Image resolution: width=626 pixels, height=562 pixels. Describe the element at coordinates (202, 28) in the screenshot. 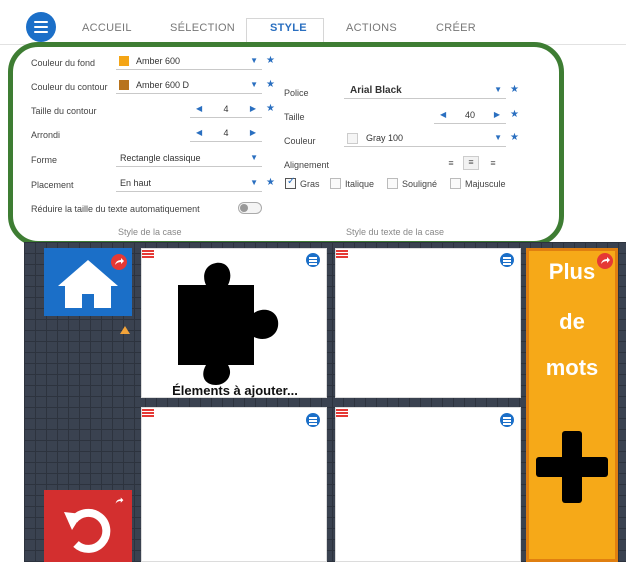

I see `tab-selection: SÉLECTION` at that location.